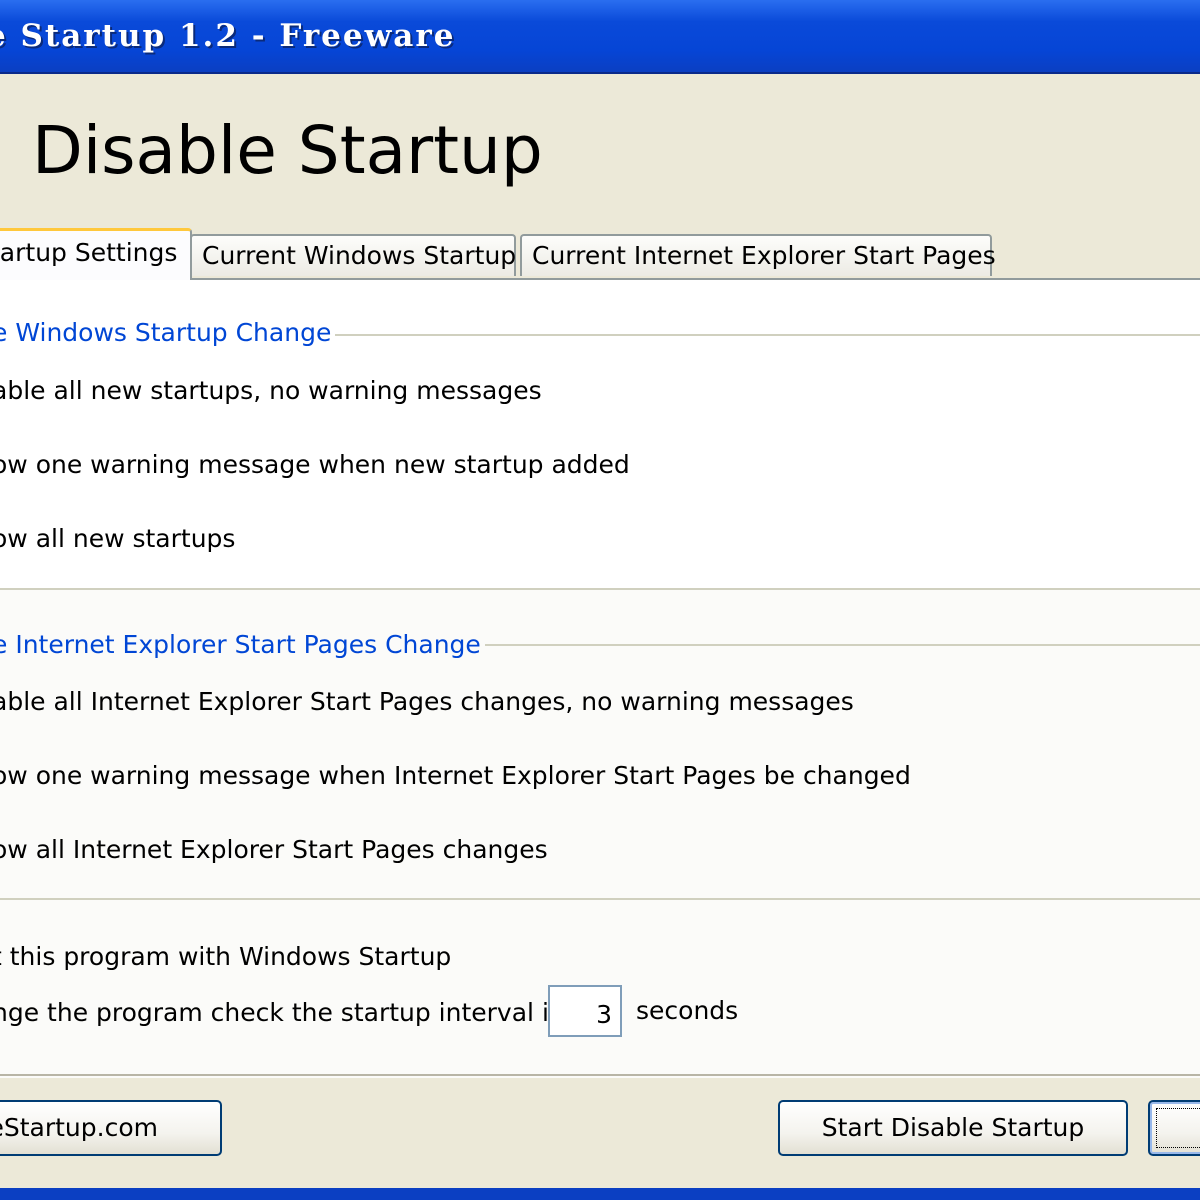 This screenshot has height=1200, width=1200. What do you see at coordinates (1178, 1128) in the screenshot?
I see `focus-rectangle` at bounding box center [1178, 1128].